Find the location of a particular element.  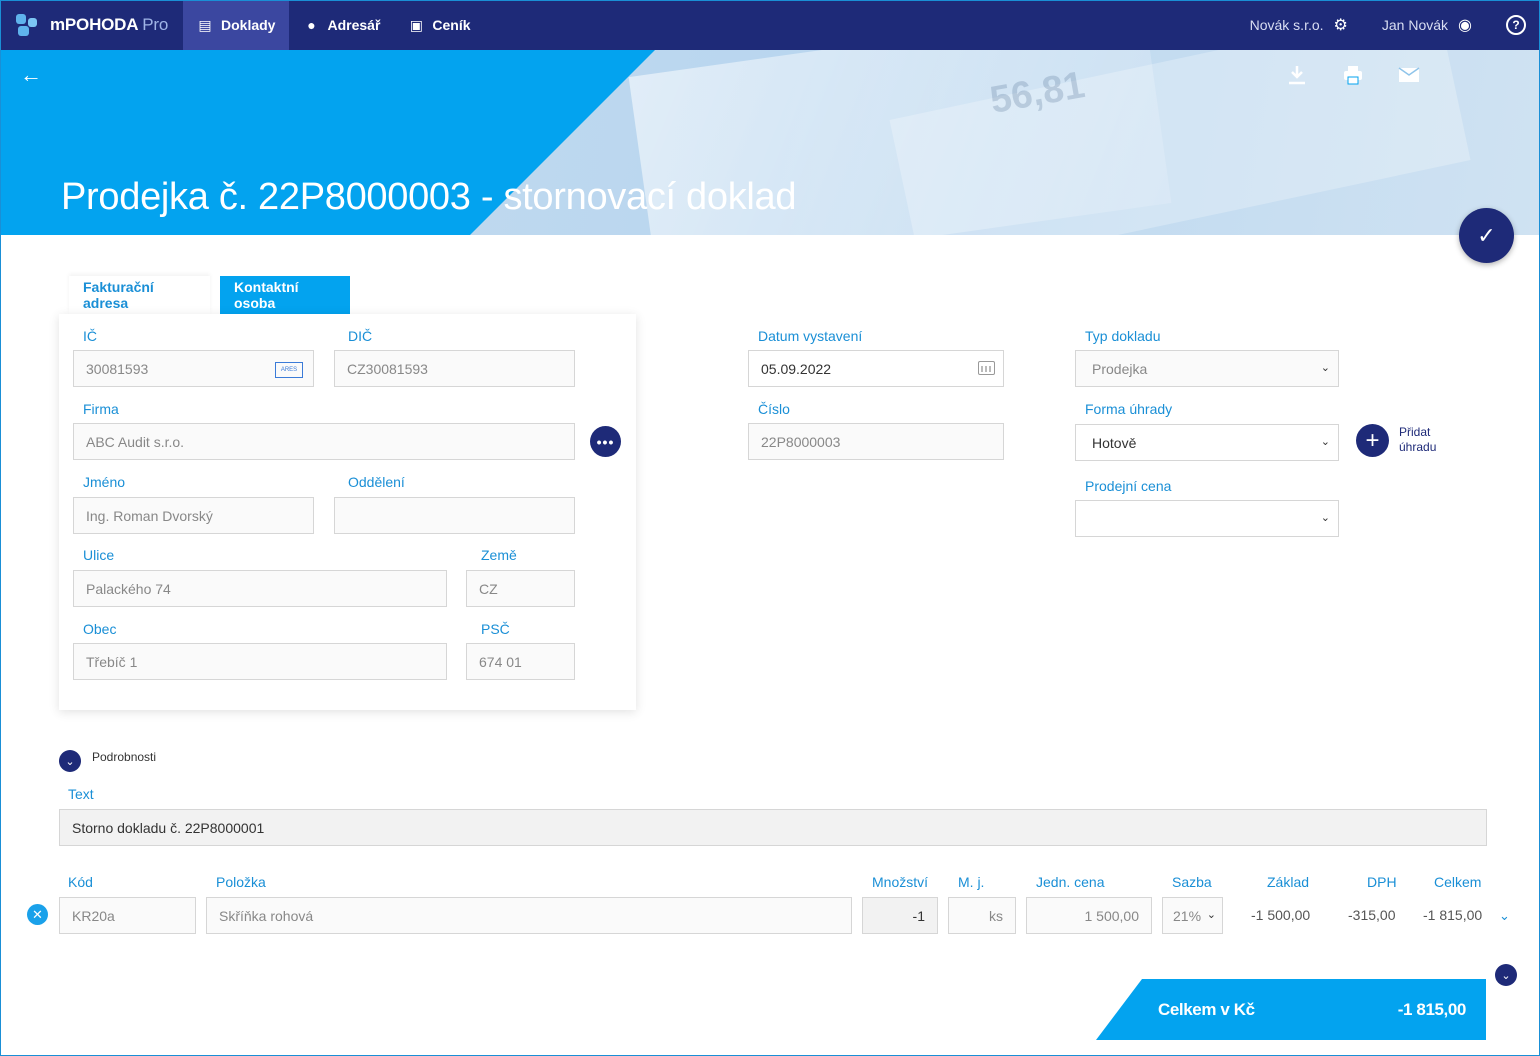

back-arrow-icon: ← is located at coordinates (31, 75).